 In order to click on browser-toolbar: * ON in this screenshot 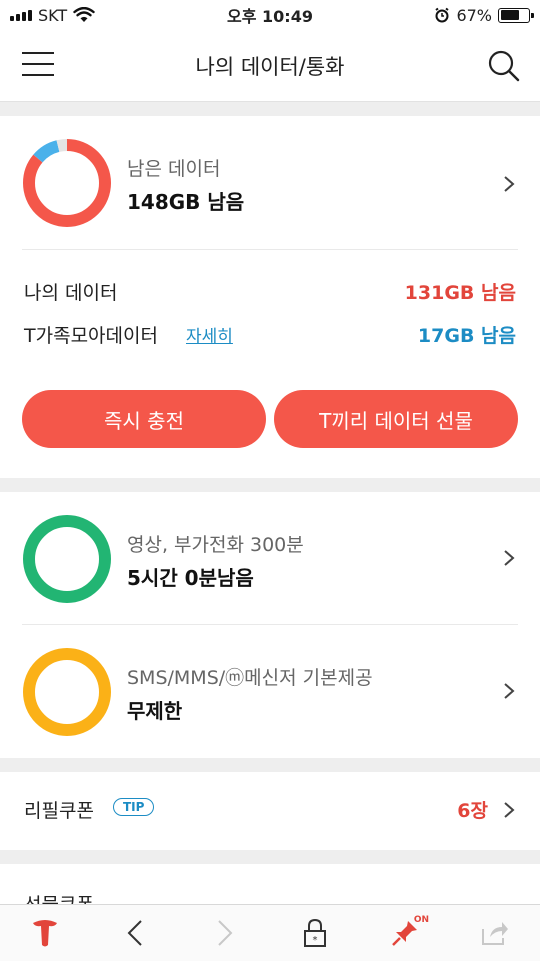, I will do `click(270, 932)`.